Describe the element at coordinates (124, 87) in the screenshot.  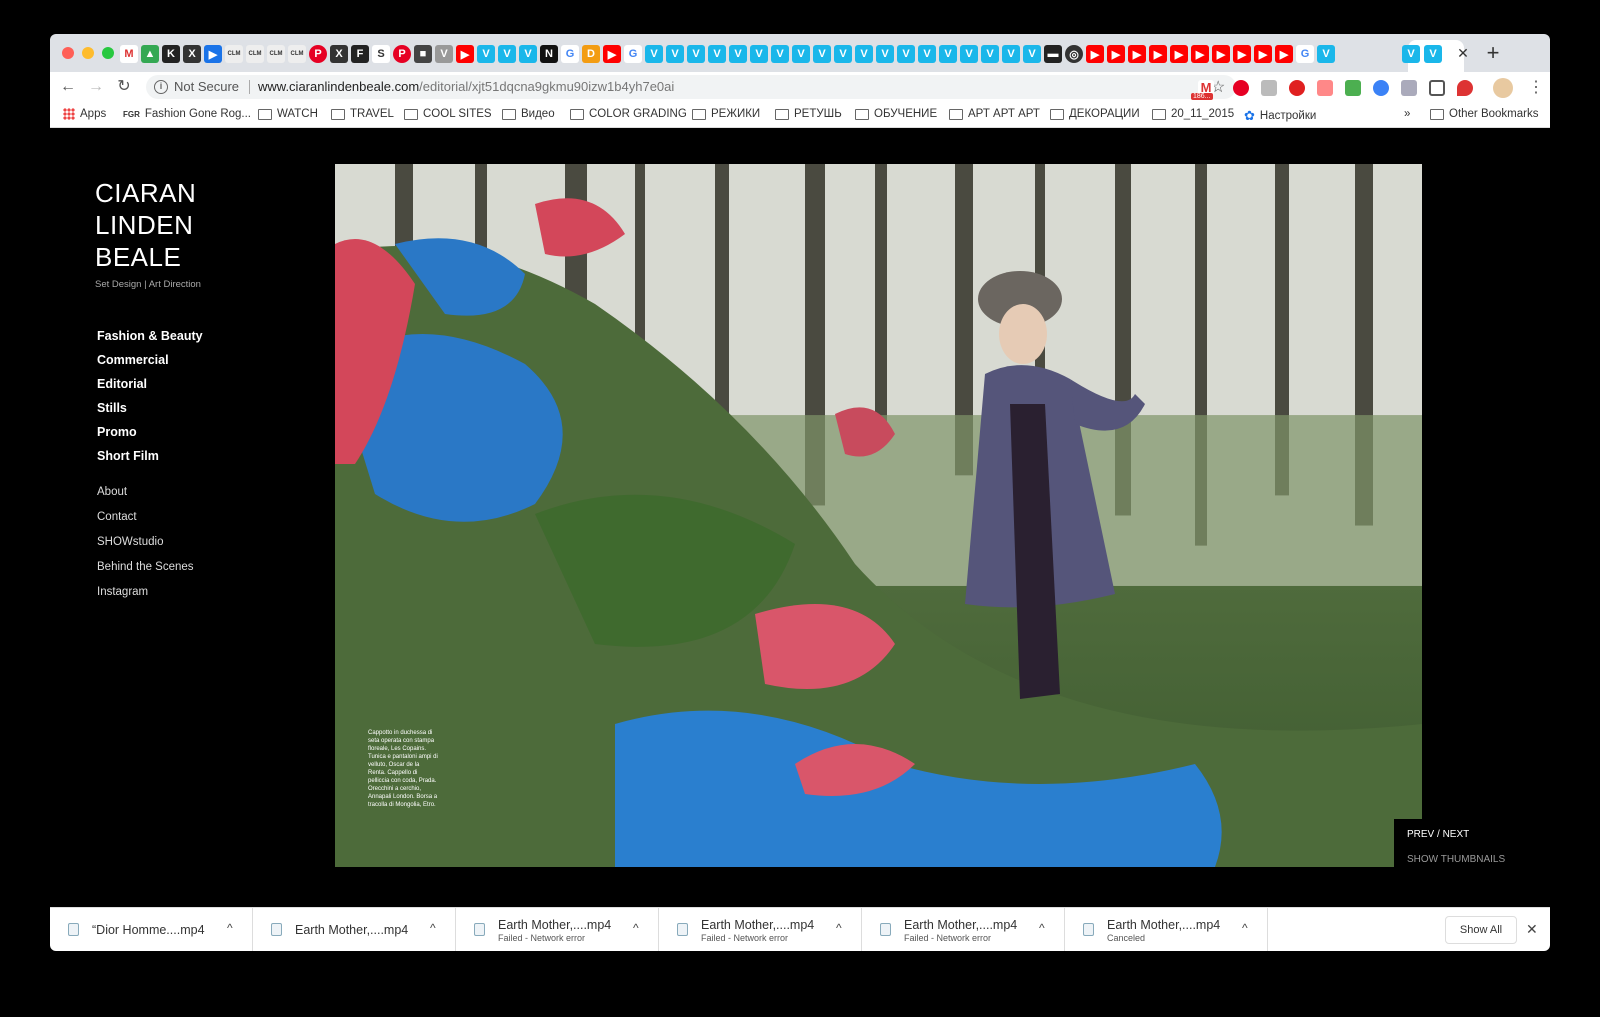
I see `reload-icon: ↻` at that location.